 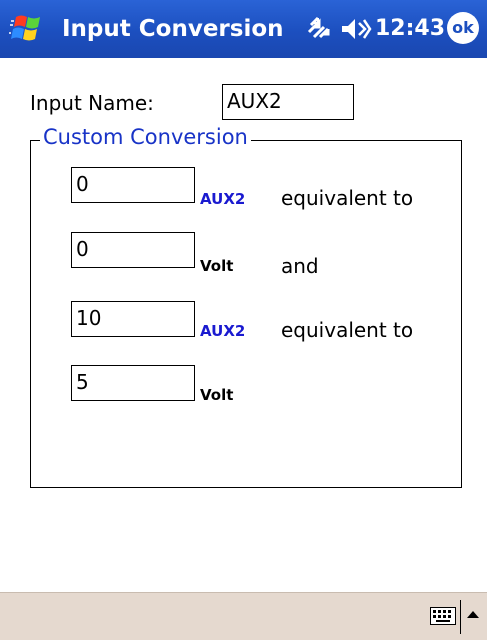 I want to click on bottom-menu-bar, so click(x=243, y=616).